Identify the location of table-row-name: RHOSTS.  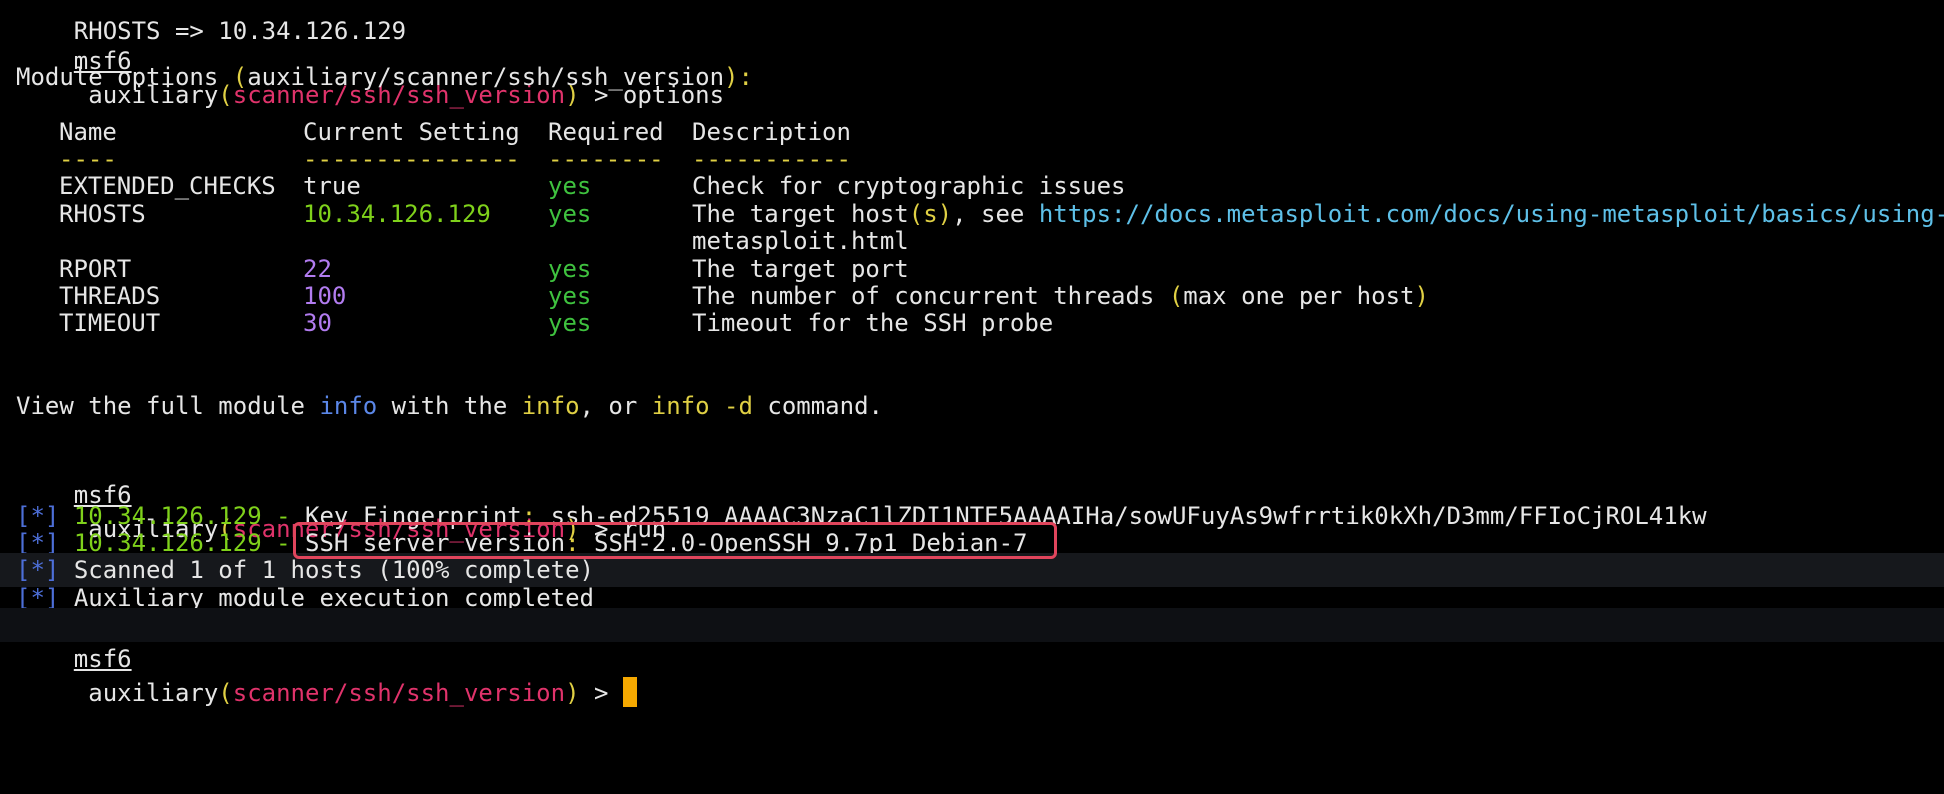
(102, 214).